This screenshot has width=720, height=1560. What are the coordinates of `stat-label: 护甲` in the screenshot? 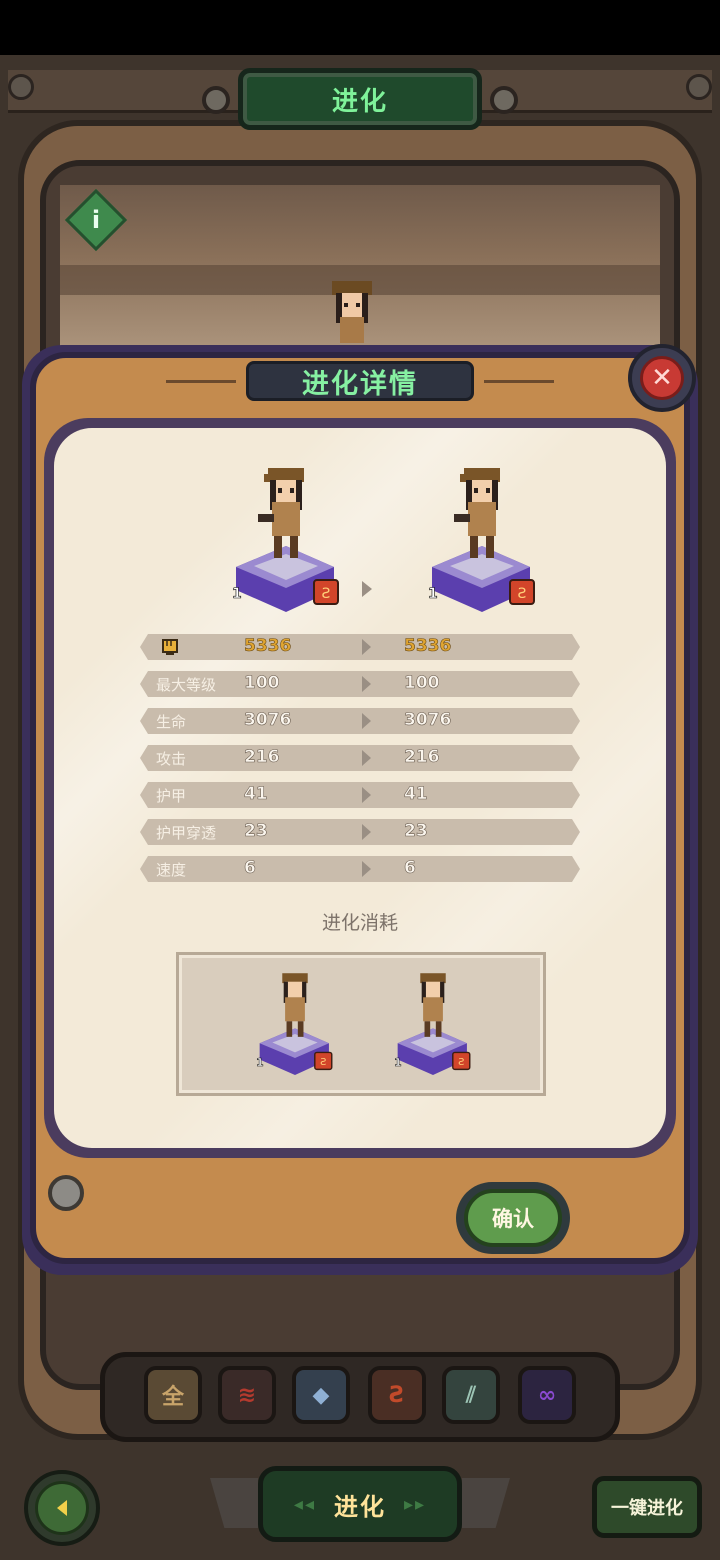 It's located at (171, 796).